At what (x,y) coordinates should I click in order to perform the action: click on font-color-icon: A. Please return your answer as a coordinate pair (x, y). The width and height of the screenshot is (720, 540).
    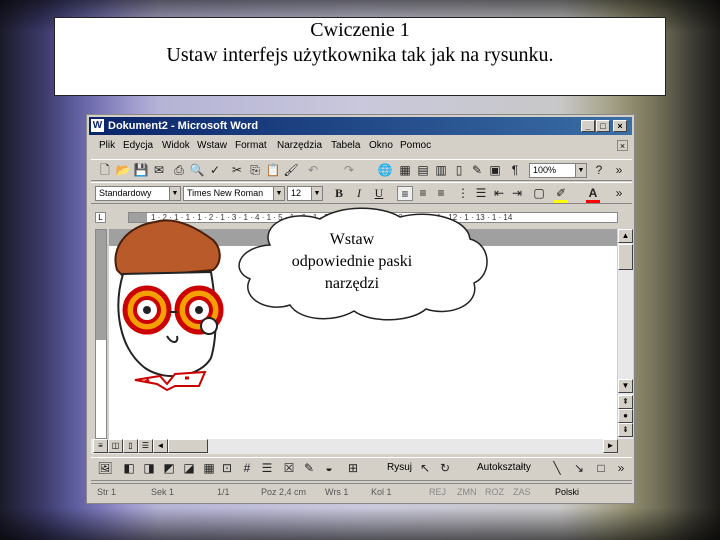
    Looking at the image, I should click on (593, 193).